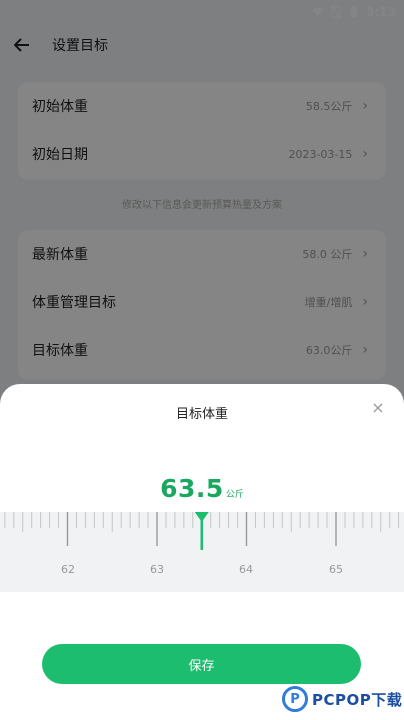  What do you see at coordinates (234, 495) in the screenshot?
I see `selected-weight-unit: 公斤` at bounding box center [234, 495].